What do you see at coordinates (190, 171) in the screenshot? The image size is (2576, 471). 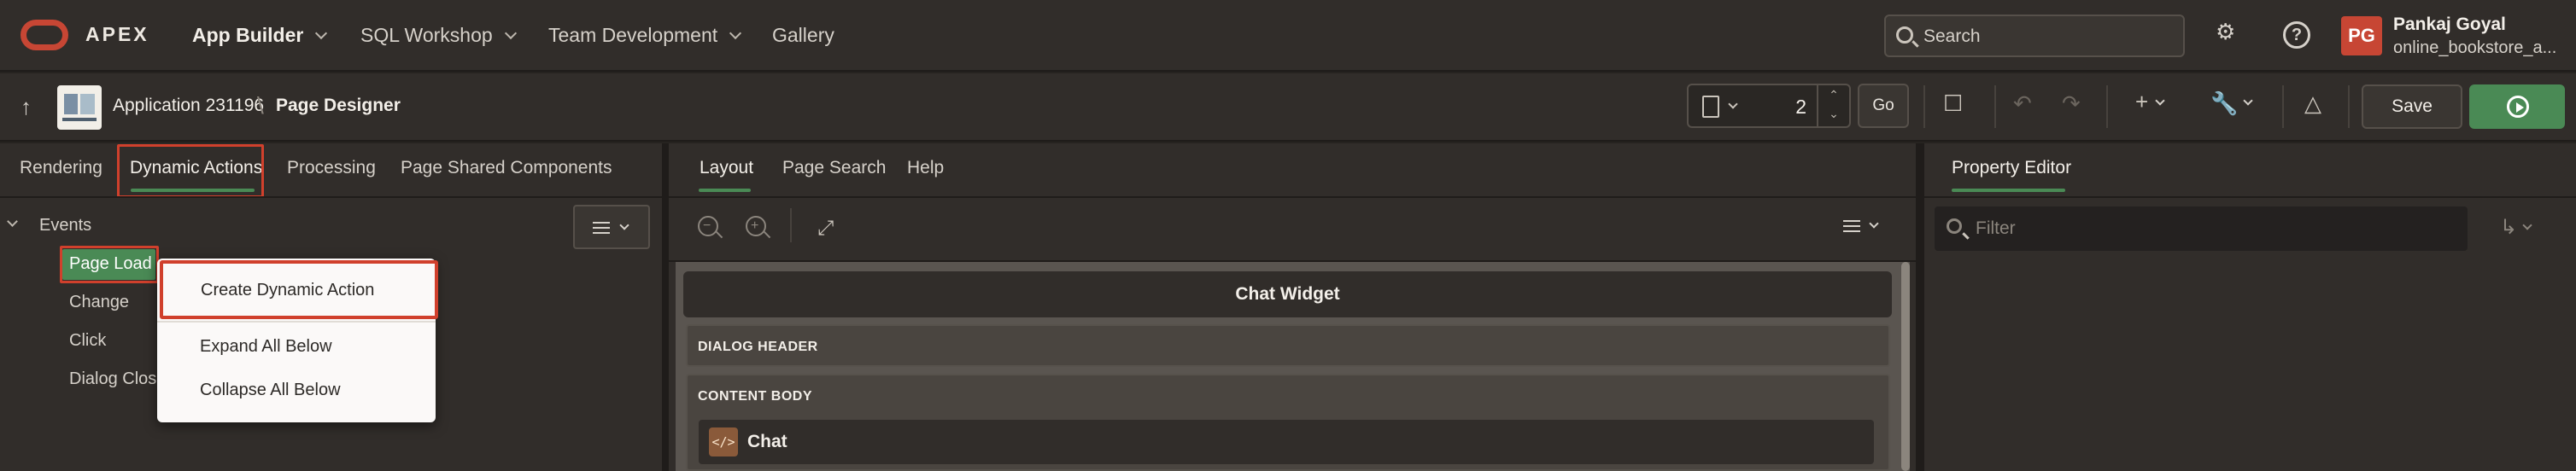 I see `highlight-dynamic-actions-tab` at bounding box center [190, 171].